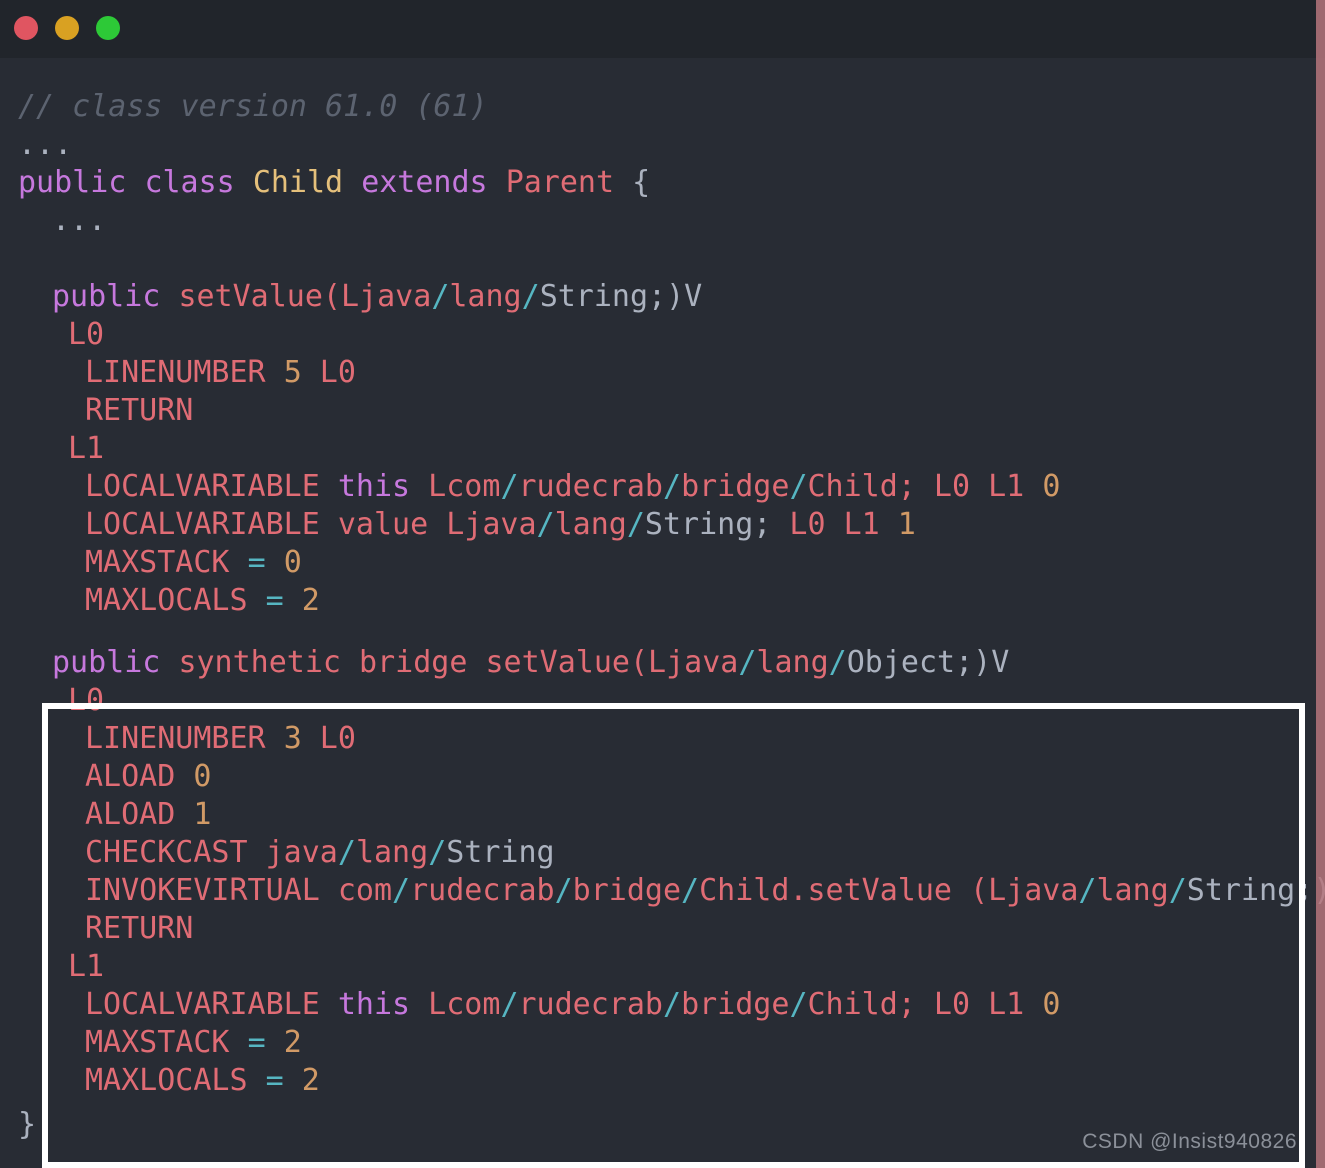  What do you see at coordinates (1320, 584) in the screenshot?
I see `right-edge-strip` at bounding box center [1320, 584].